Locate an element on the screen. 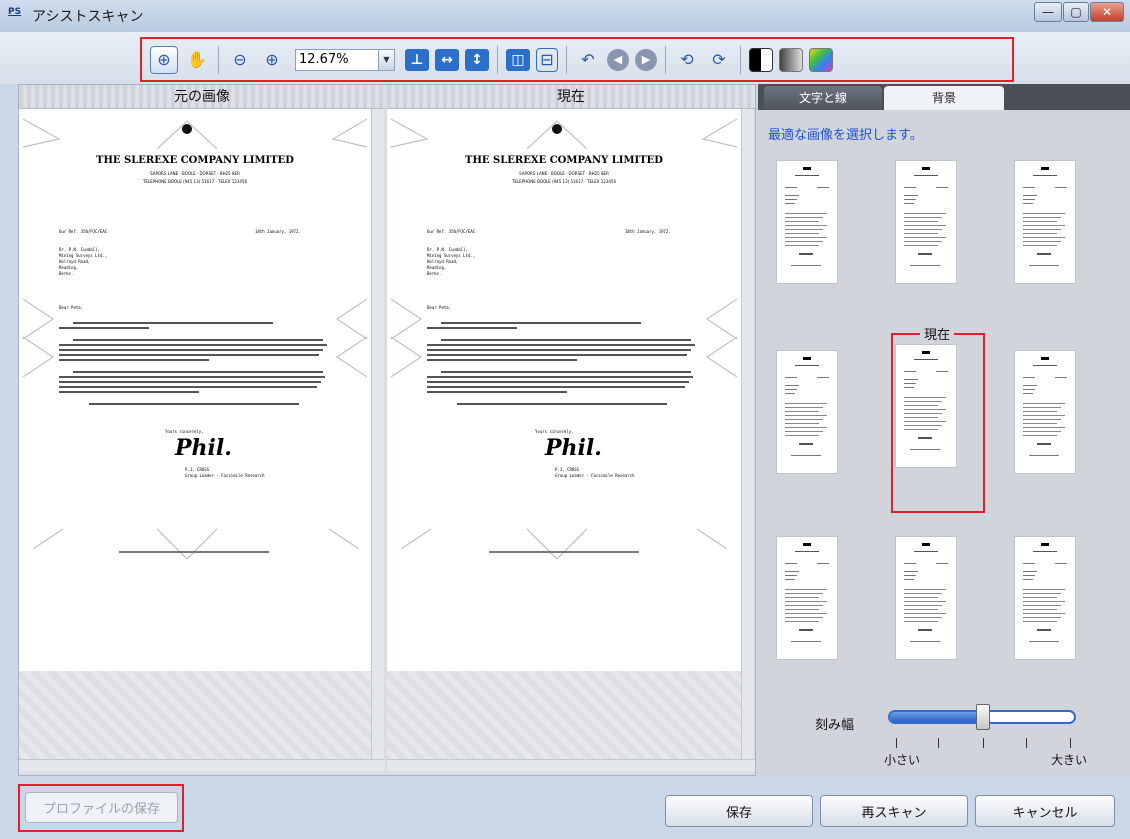 Image resolution: width=1130 pixels, height=839 pixels. save-profile-button: プロファイルの保存 is located at coordinates (101, 807).